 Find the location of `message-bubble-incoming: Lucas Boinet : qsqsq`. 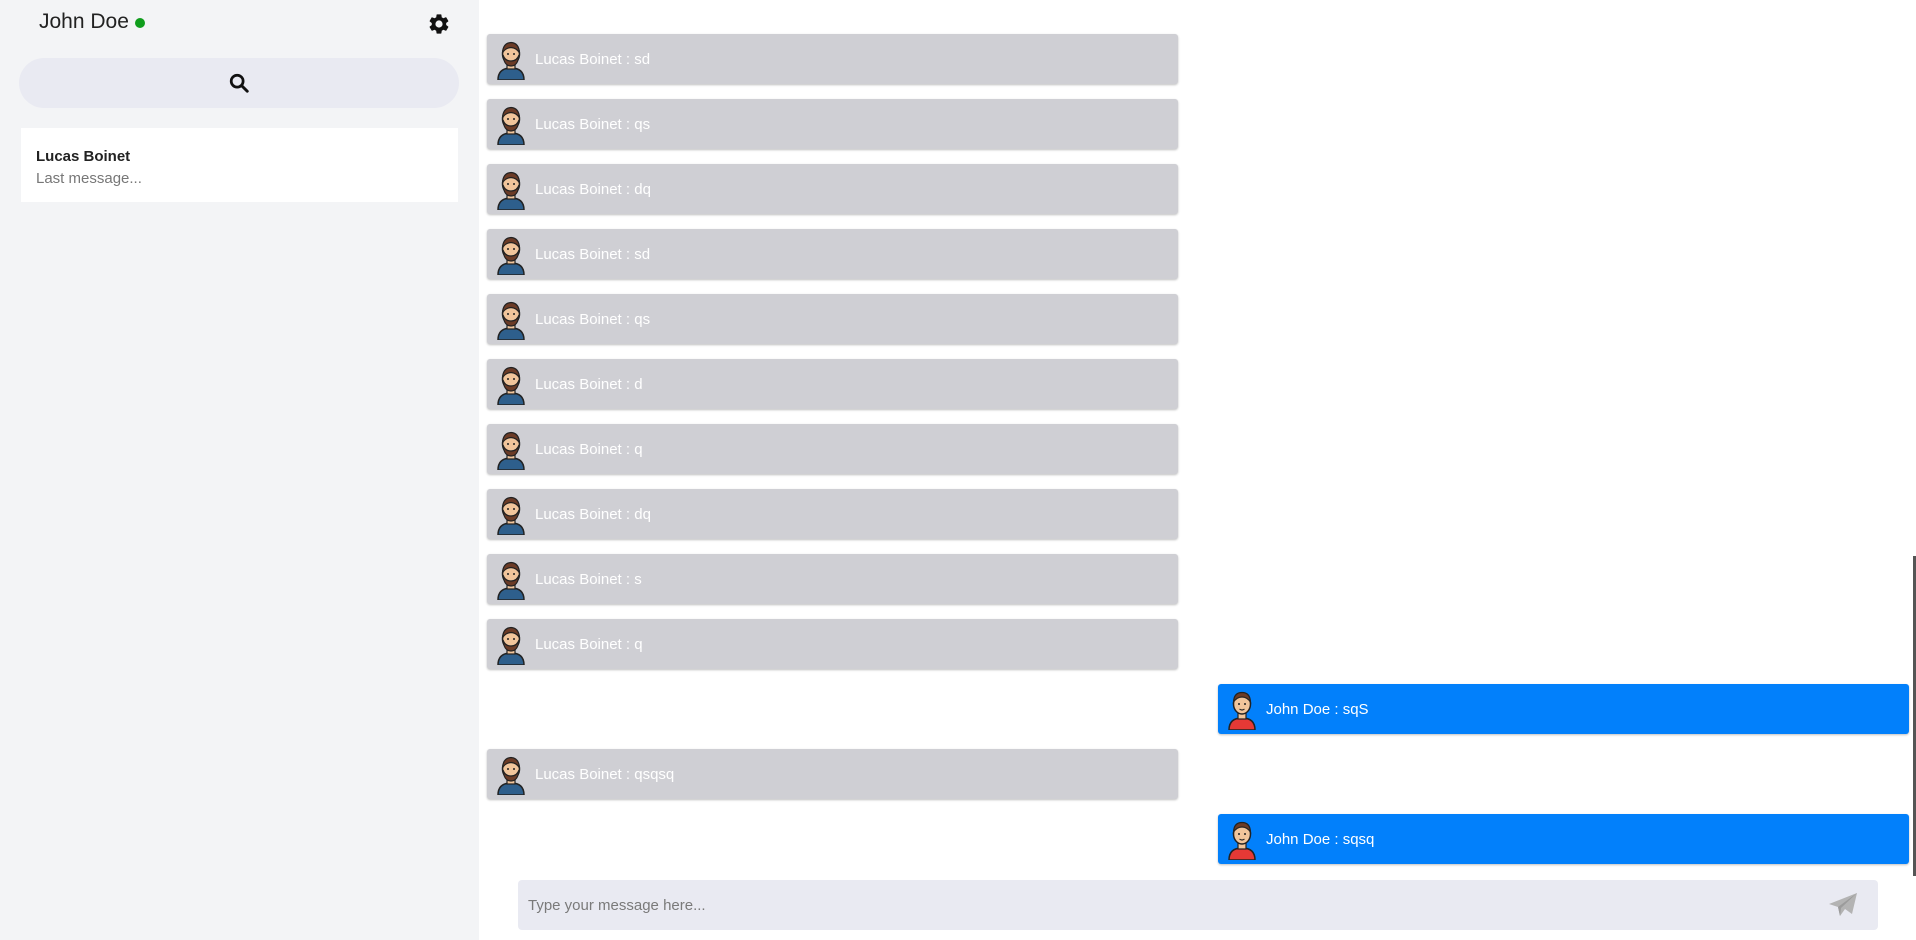

message-bubble-incoming: Lucas Boinet : qsqsq is located at coordinates (832, 774).